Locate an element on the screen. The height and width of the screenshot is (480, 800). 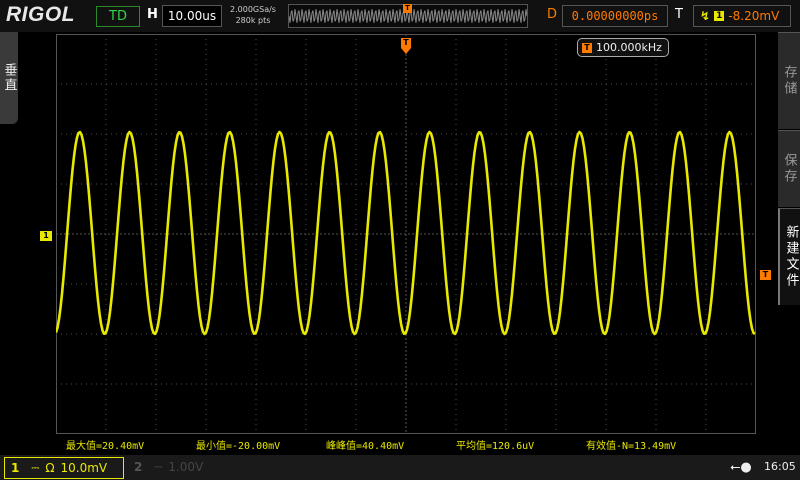
ch1-number: 1 is located at coordinates (15, 468).